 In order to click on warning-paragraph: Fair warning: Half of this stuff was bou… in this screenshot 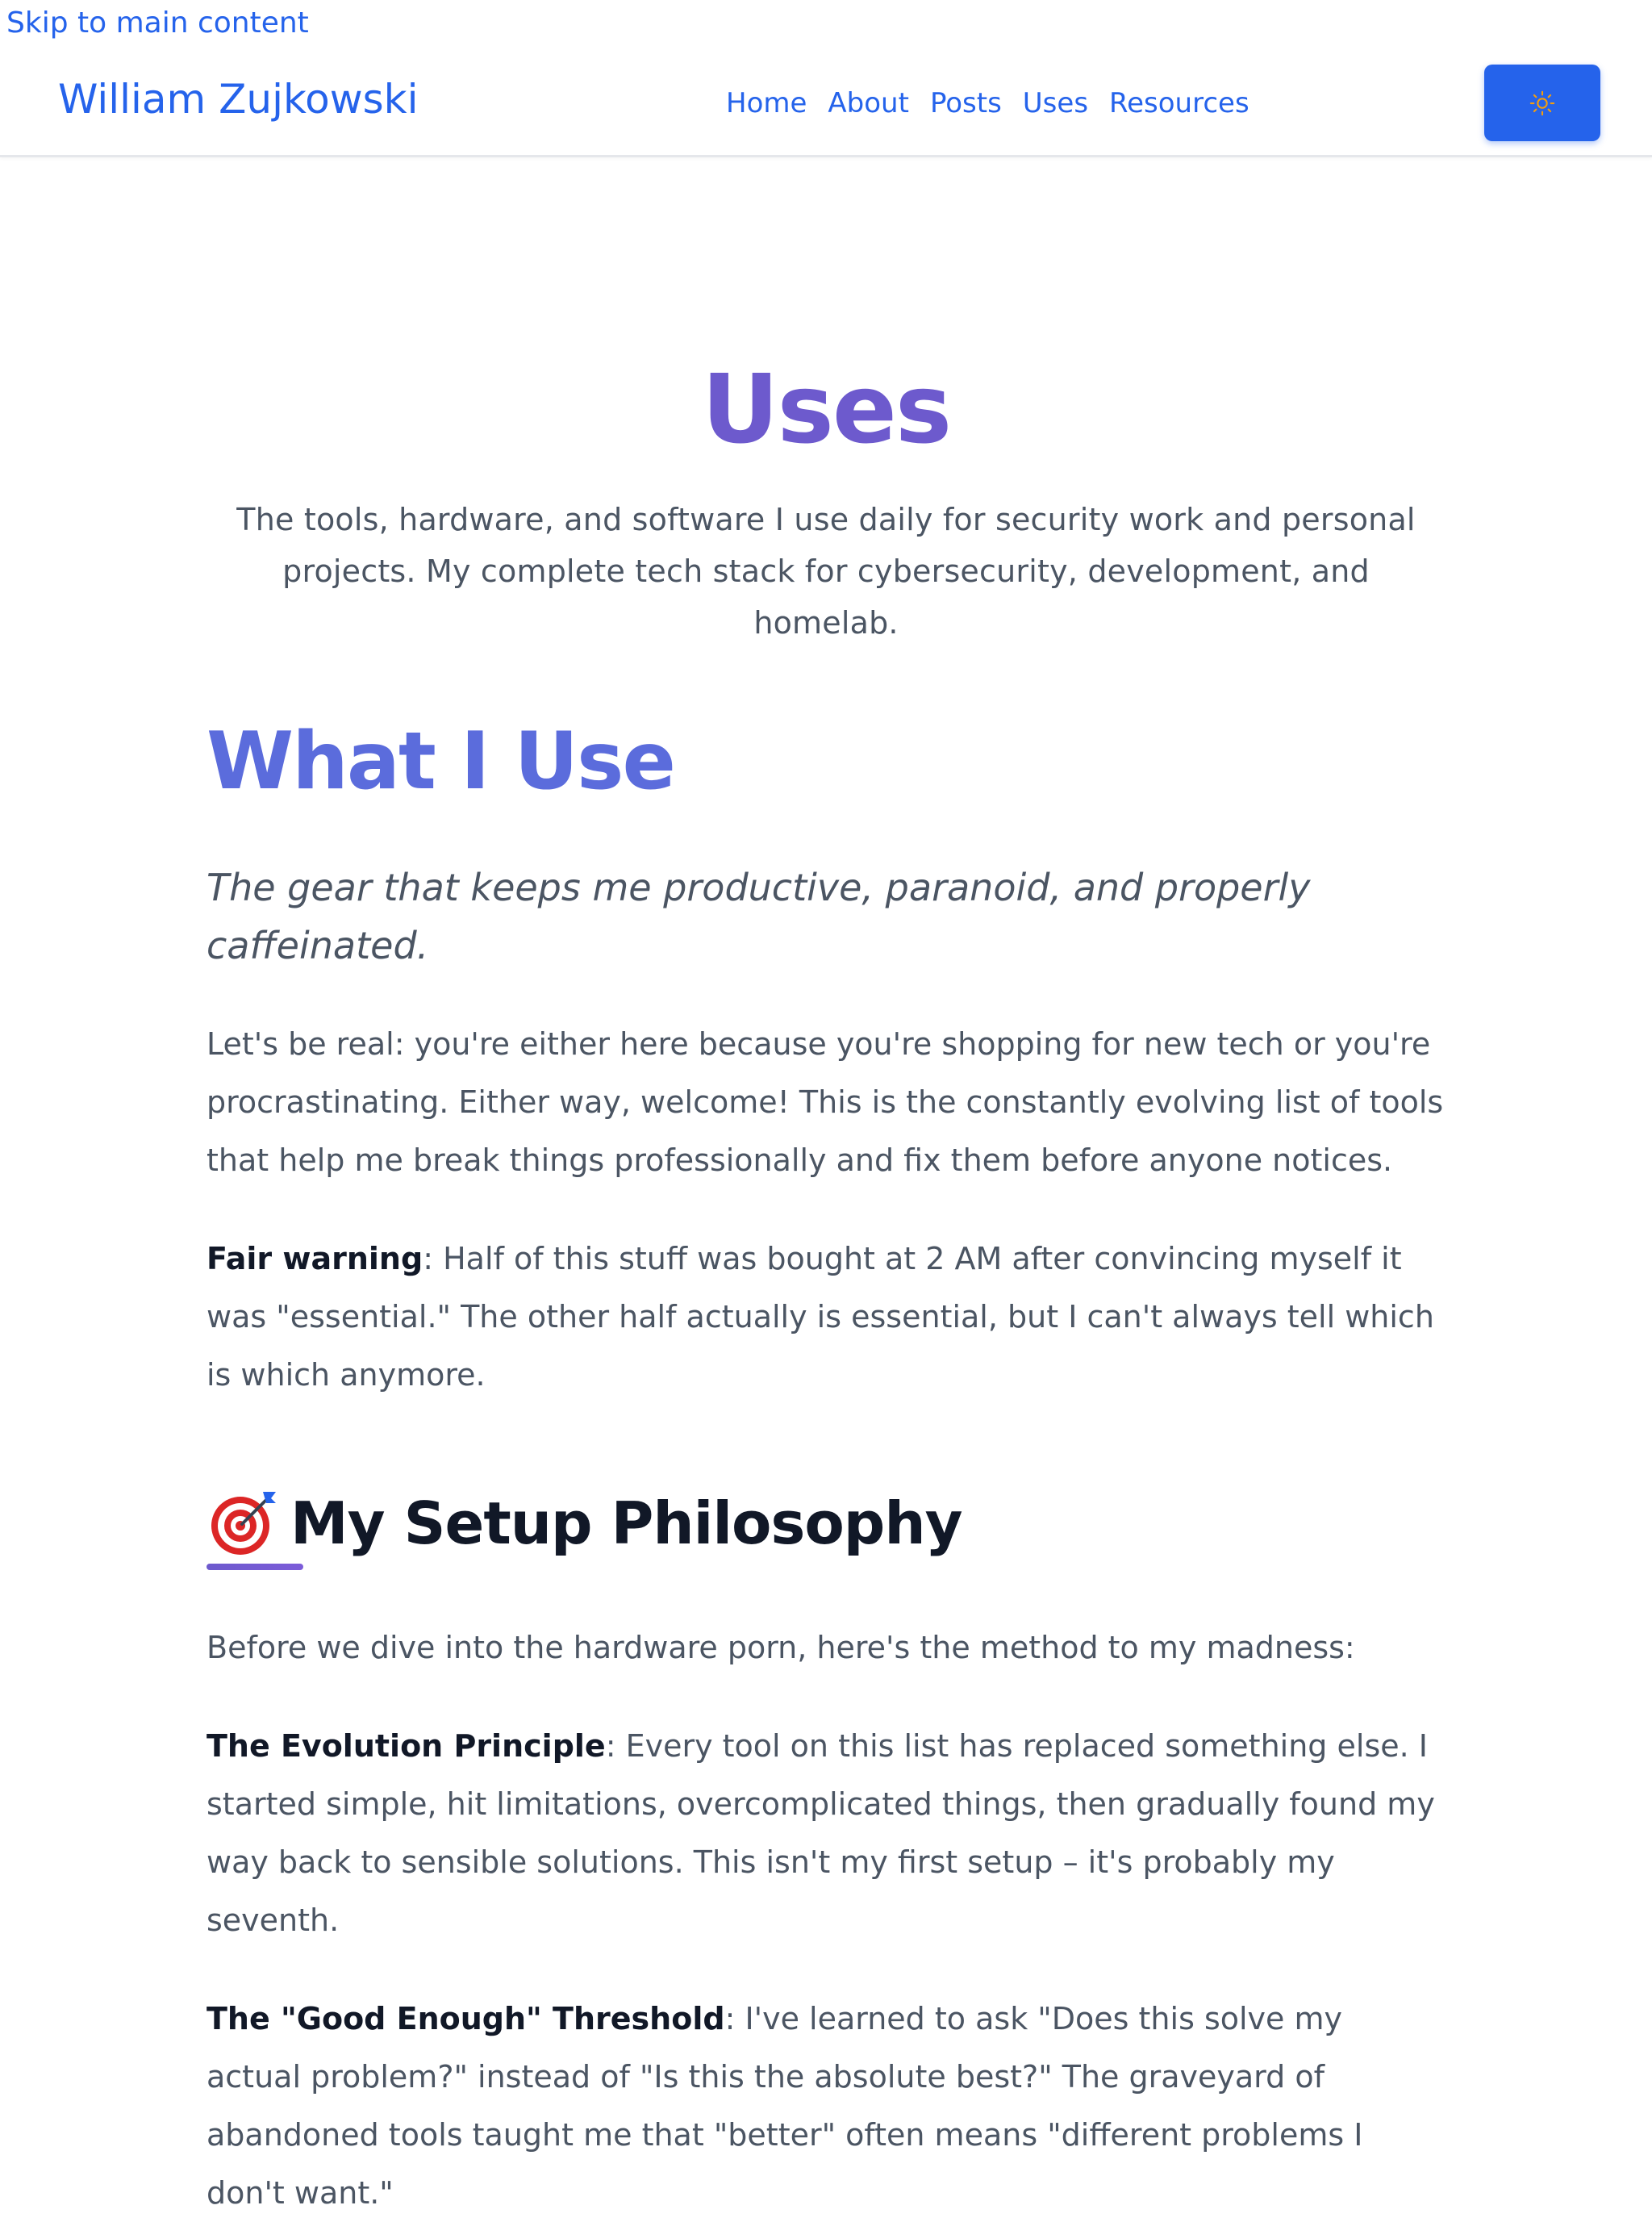, I will do `click(826, 1317)`.